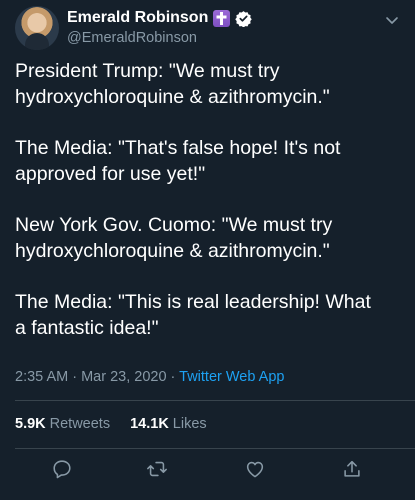 This screenshot has height=500, width=415. I want to click on avatar, so click(37, 28).